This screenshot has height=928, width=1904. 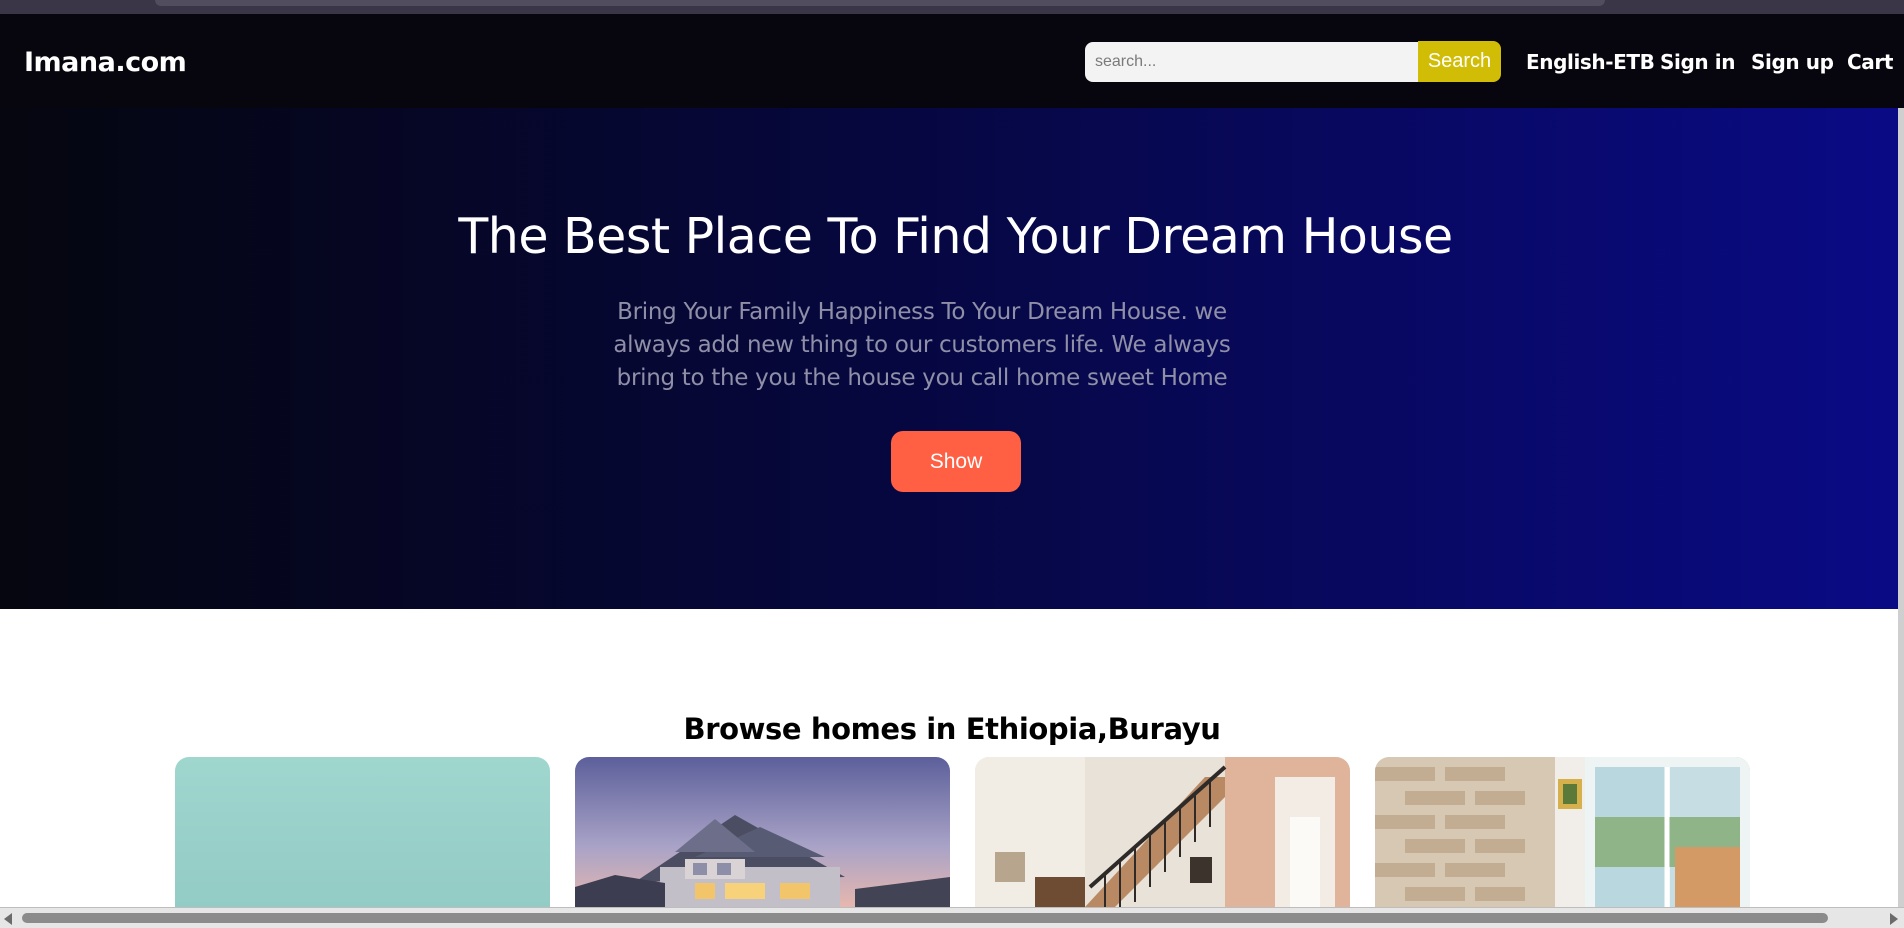 I want to click on hero-title: The Best Place To Find Your Dream House, so click(x=955, y=236).